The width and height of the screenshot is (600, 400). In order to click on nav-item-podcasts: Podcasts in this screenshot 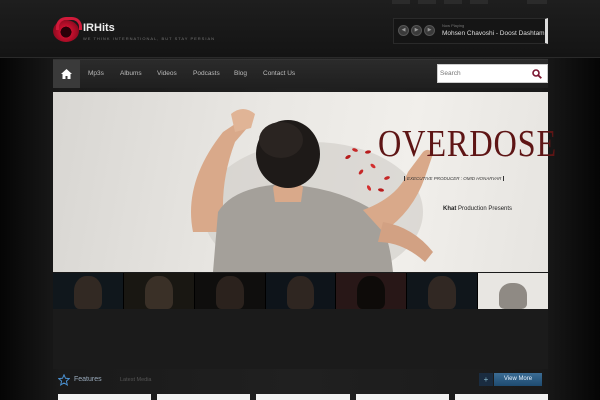, I will do `click(206, 73)`.